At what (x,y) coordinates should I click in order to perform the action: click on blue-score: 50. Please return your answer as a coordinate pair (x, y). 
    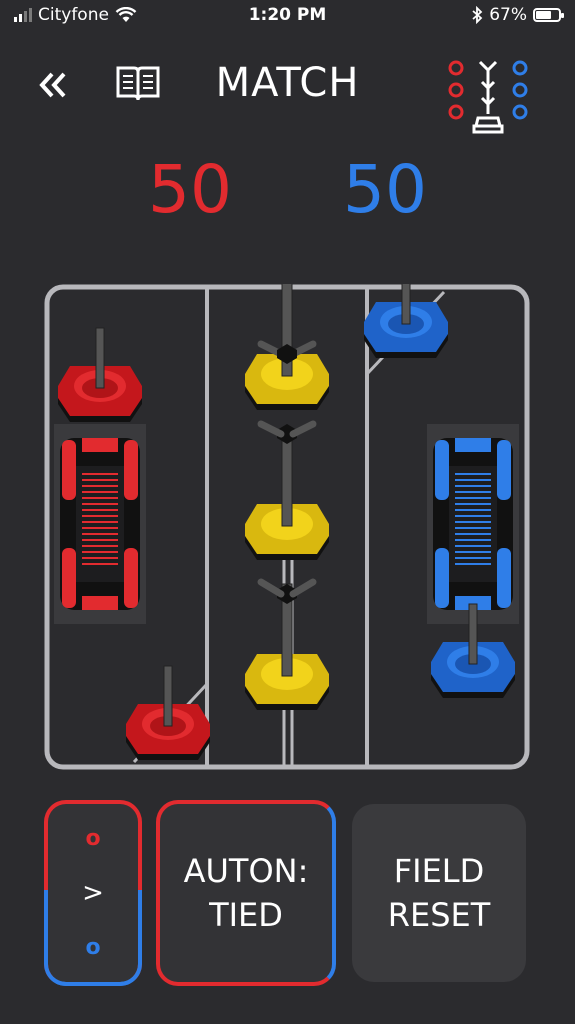
    Looking at the image, I should click on (385, 189).